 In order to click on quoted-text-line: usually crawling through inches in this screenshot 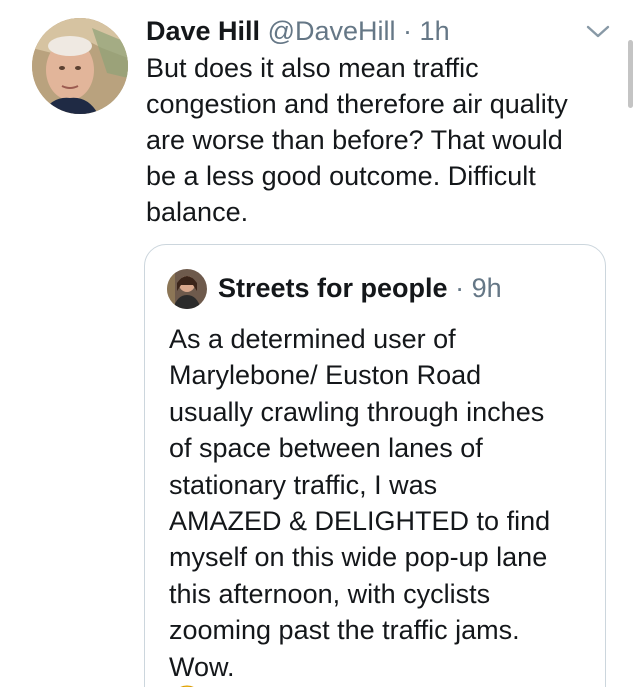, I will do `click(357, 411)`.